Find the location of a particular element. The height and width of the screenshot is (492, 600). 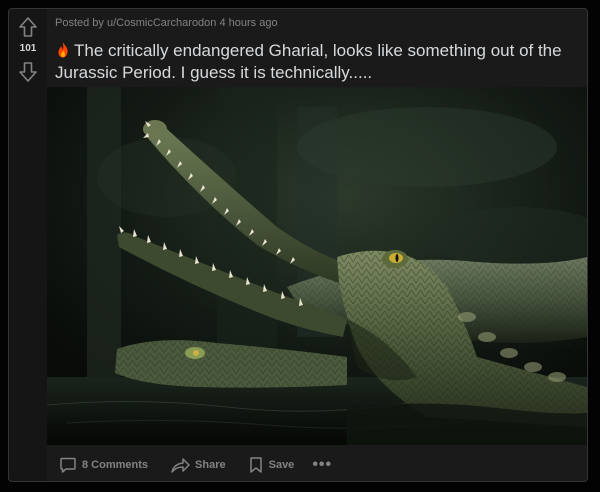

arrow-down-icon is located at coordinates (28, 72).